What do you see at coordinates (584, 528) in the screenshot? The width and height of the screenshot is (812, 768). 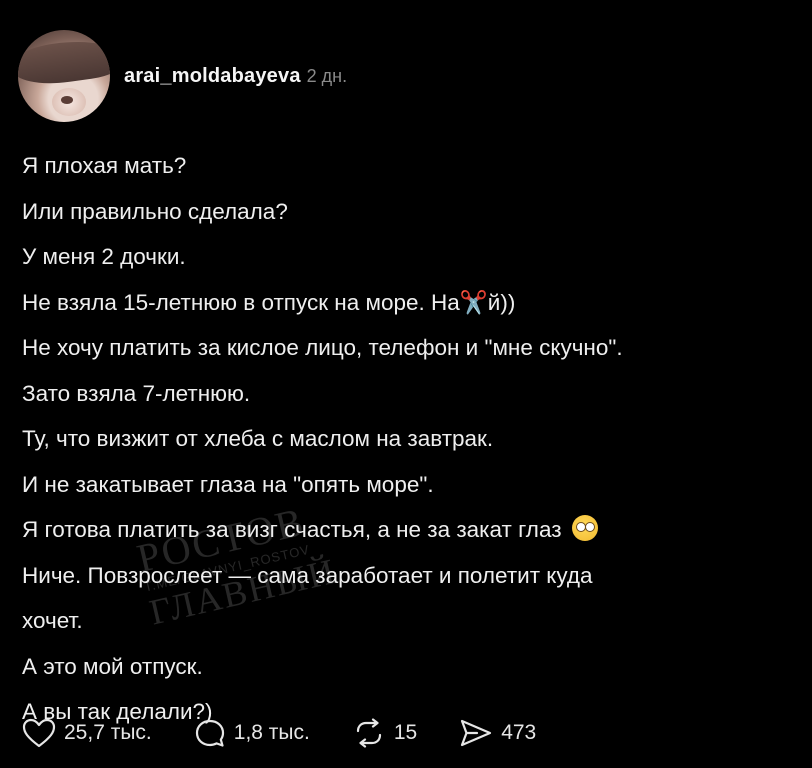 I see `eye-roll-emoji-icon` at bounding box center [584, 528].